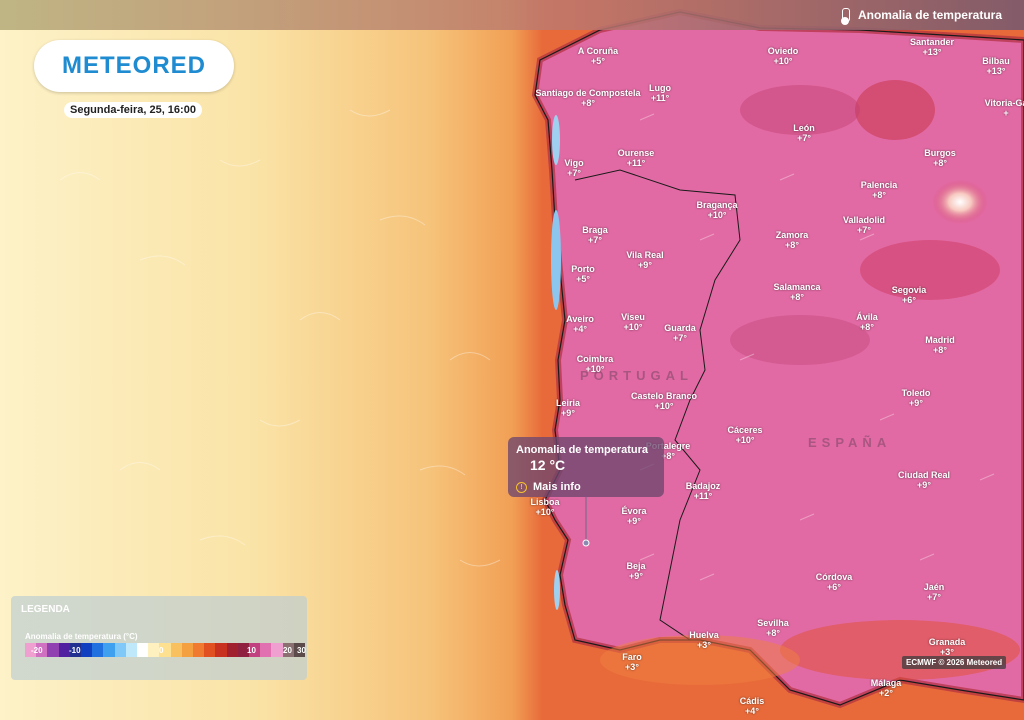 Image resolution: width=1024 pixels, height=720 pixels. Describe the element at coordinates (645, 255) in the screenshot. I see `city-name: Vila Real` at that location.